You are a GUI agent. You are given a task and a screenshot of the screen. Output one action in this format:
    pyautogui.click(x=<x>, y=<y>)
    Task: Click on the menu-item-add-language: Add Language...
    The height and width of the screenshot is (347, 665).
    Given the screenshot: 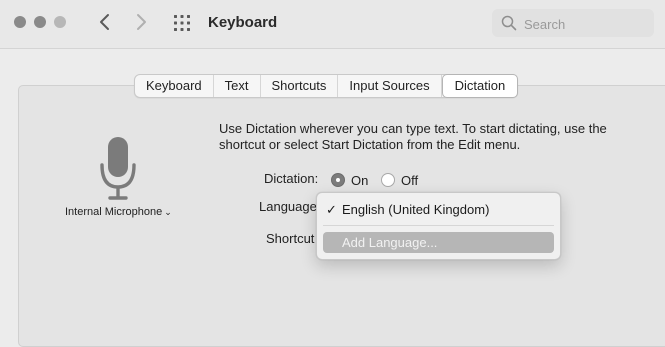 What is the action you would take?
    pyautogui.click(x=438, y=242)
    